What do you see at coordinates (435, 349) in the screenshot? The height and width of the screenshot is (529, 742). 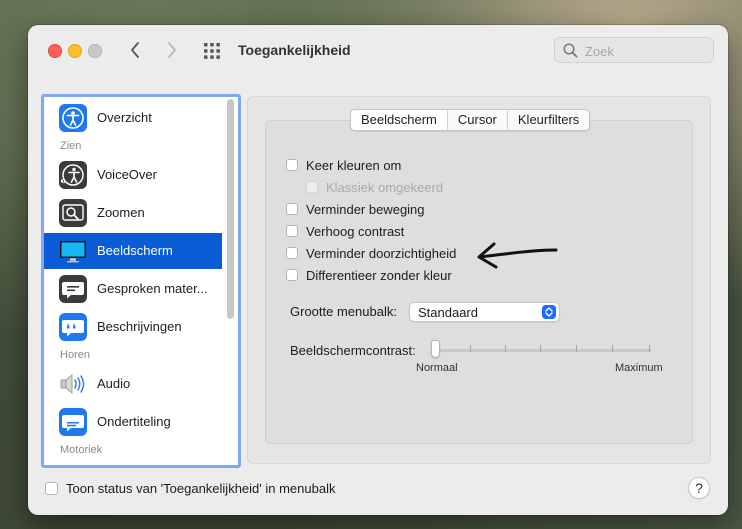 I see `contrast-slider-knob` at bounding box center [435, 349].